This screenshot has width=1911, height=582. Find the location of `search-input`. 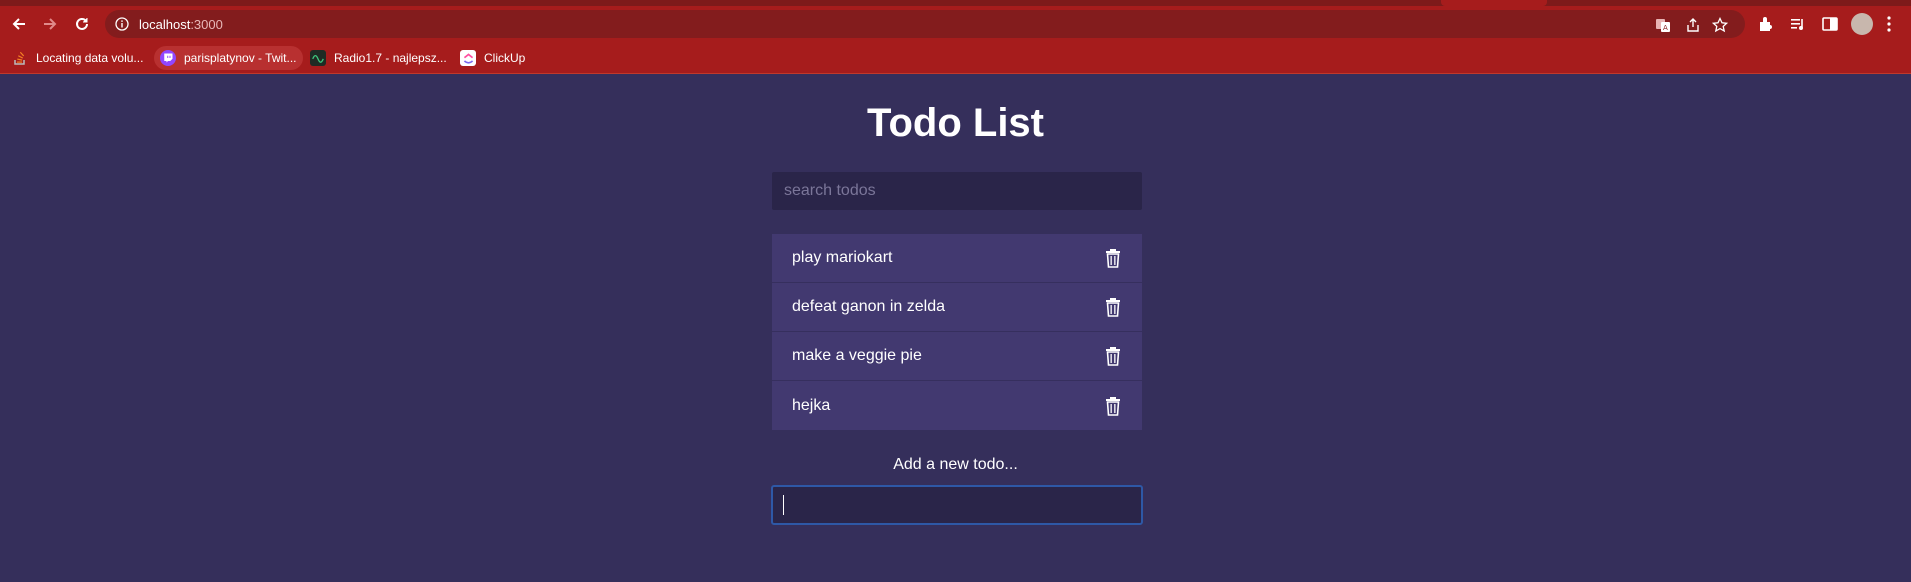

search-input is located at coordinates (957, 191).